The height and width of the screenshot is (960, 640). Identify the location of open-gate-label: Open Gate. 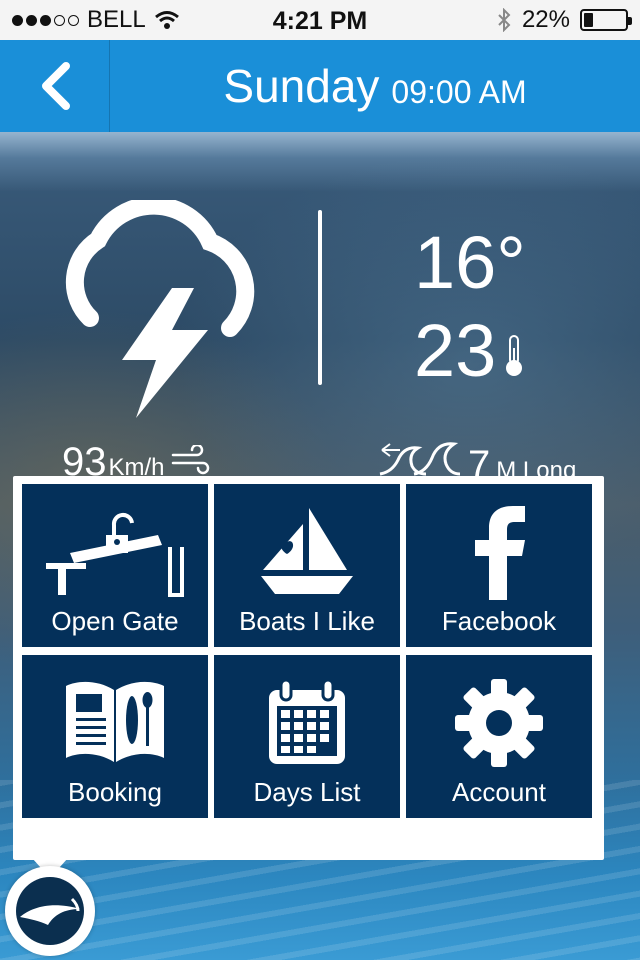
(115, 621).